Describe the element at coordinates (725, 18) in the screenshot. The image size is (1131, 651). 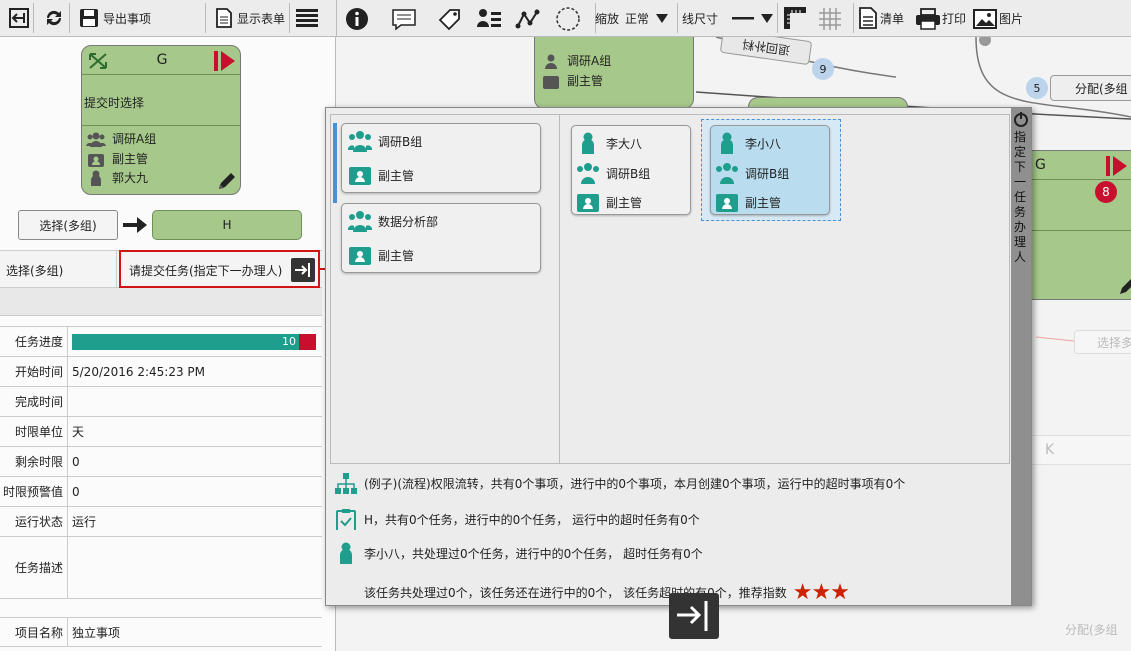
I see `line-size-control: 线尺寸` at that location.